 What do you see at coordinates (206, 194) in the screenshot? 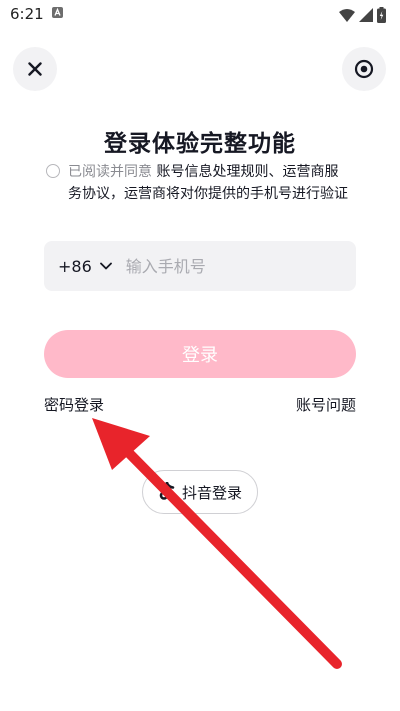
I see `agreement-line2: 务协议，运营商将对你提供的手机号进行验证` at bounding box center [206, 194].